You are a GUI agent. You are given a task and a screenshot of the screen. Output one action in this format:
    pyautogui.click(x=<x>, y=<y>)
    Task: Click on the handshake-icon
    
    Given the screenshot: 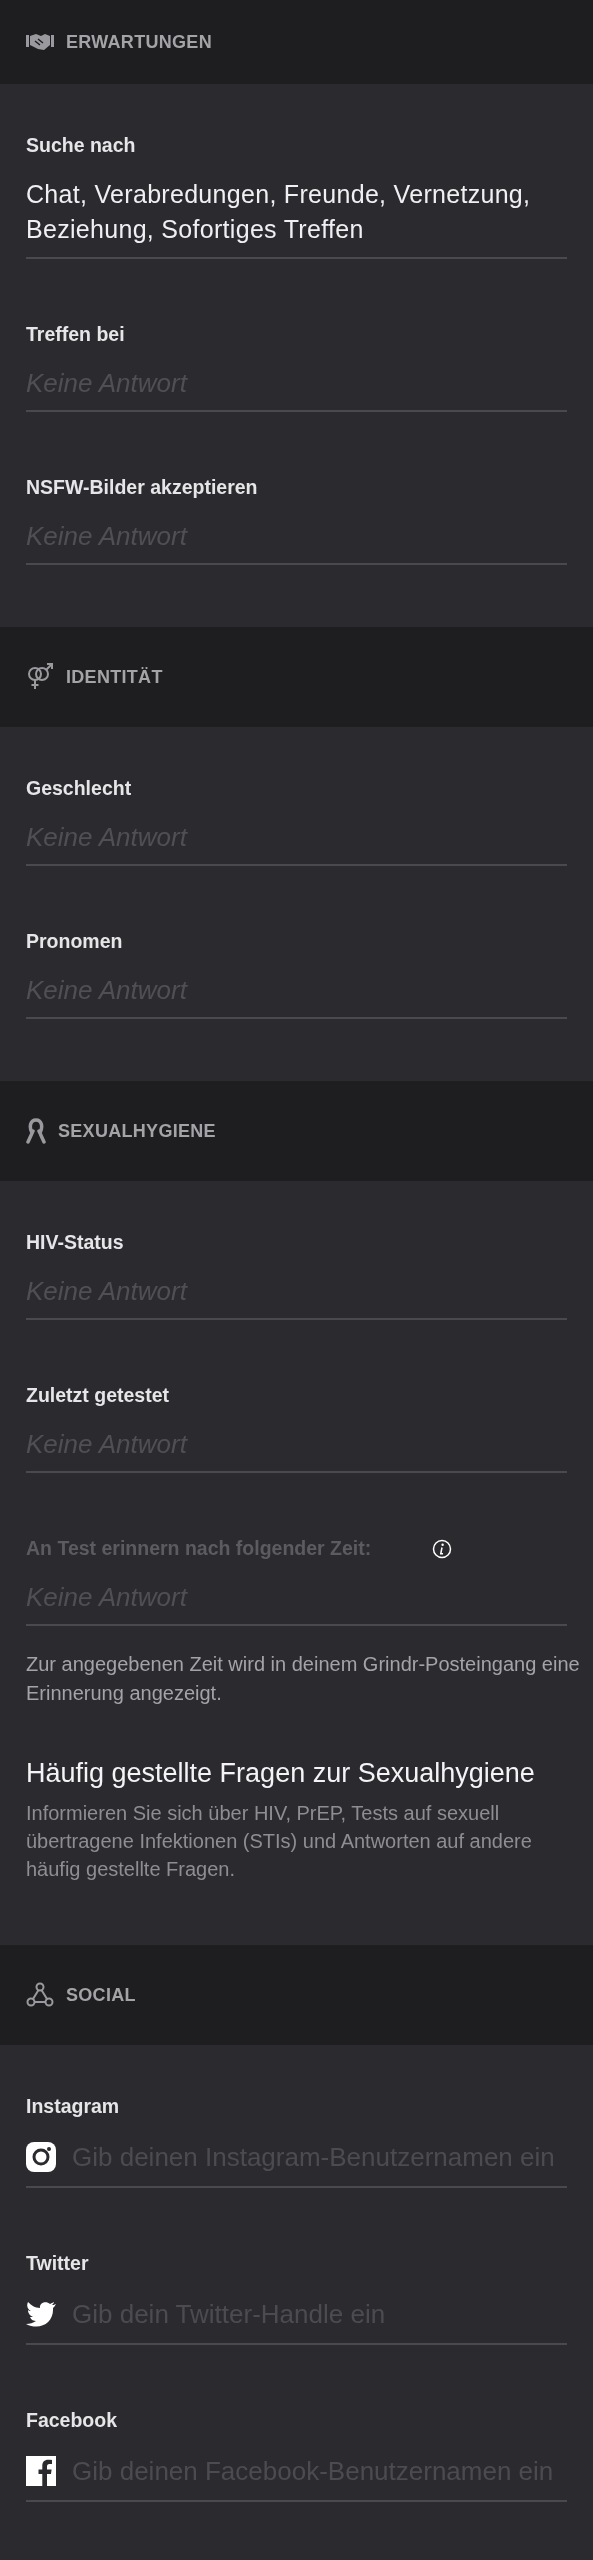 What is the action you would take?
    pyautogui.click(x=40, y=42)
    